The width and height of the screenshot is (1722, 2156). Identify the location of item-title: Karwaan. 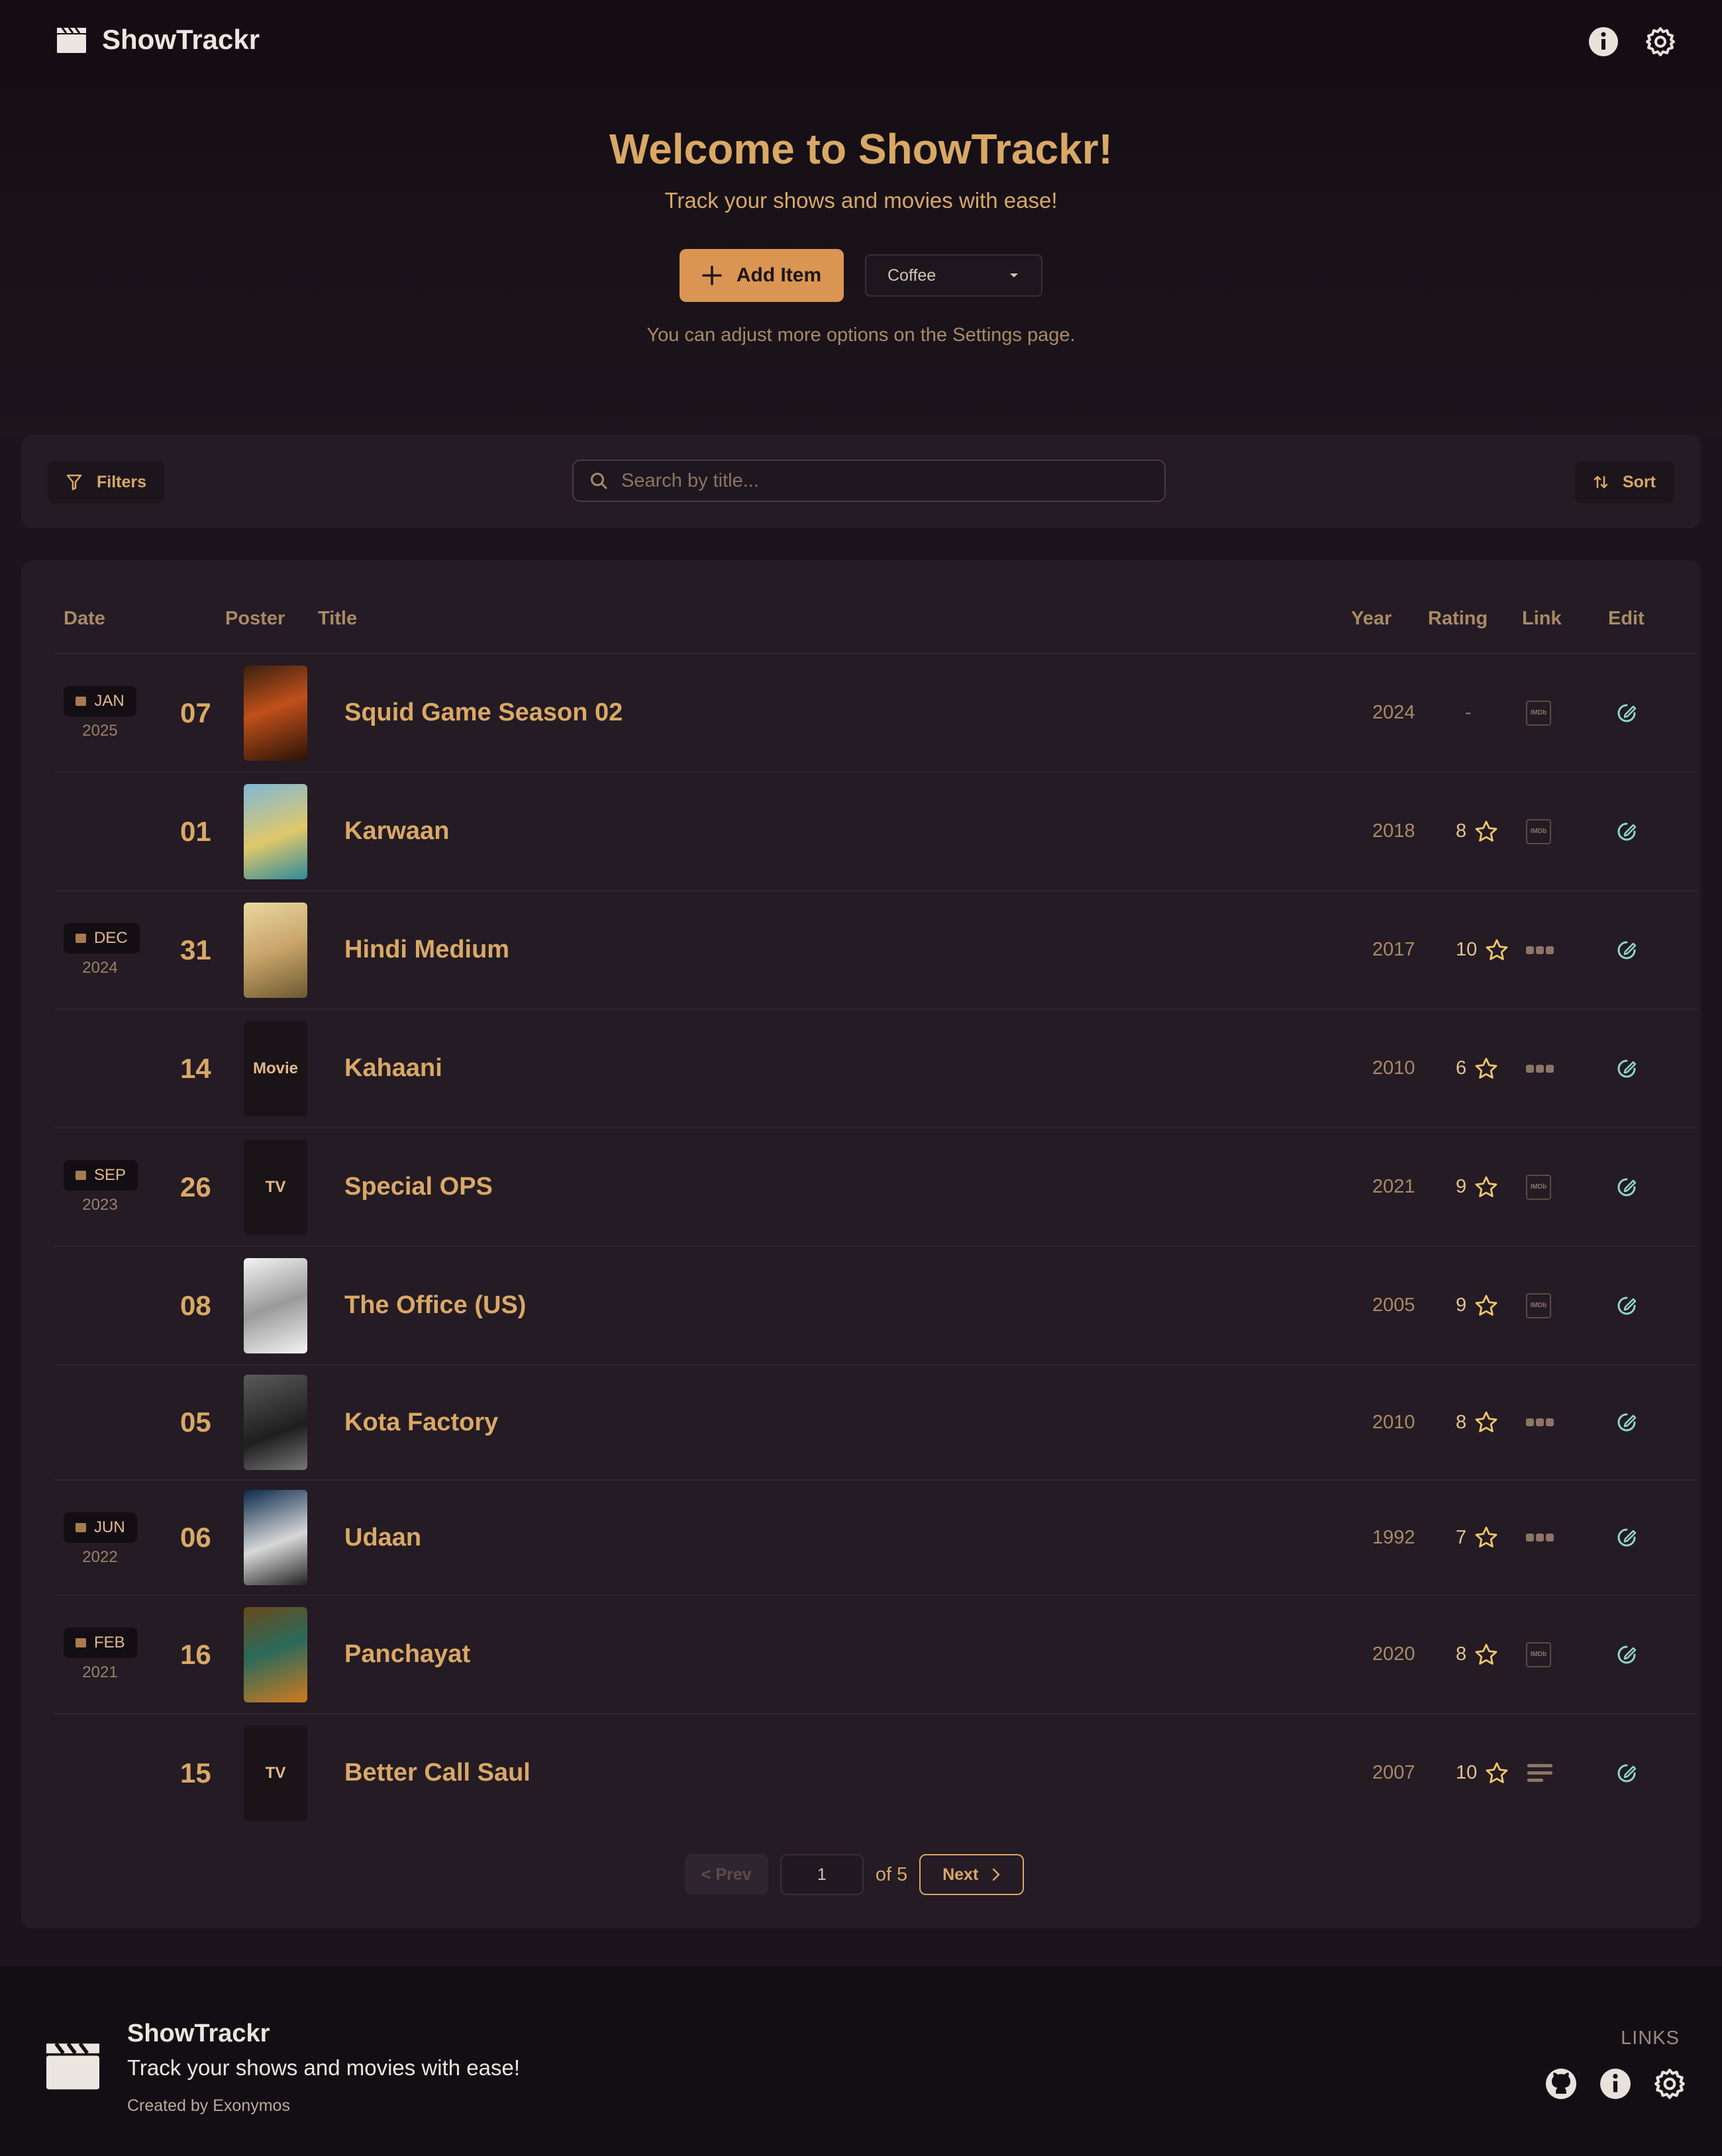
(396, 831).